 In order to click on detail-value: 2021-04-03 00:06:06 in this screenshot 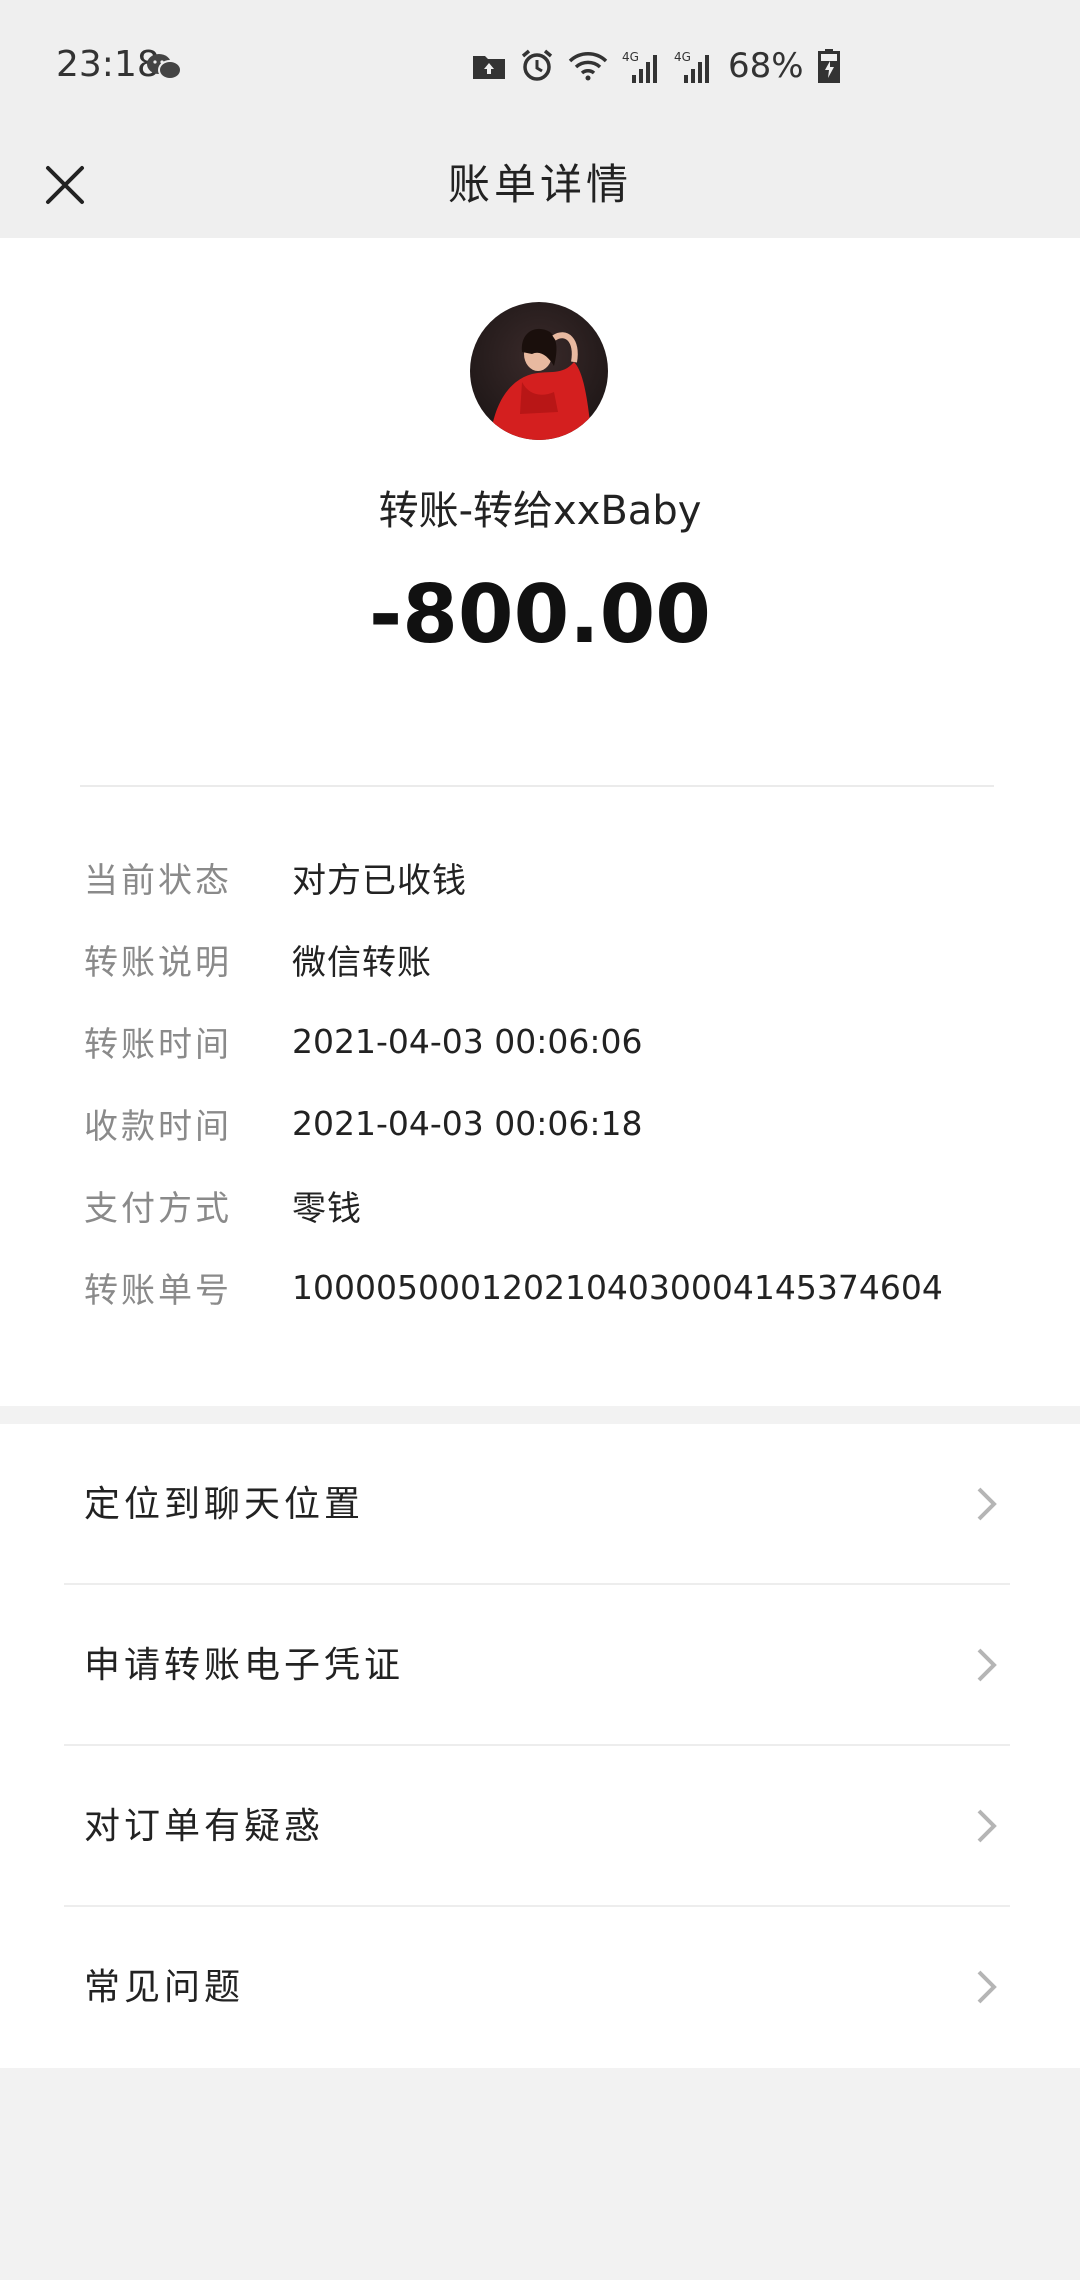, I will do `click(467, 1041)`.